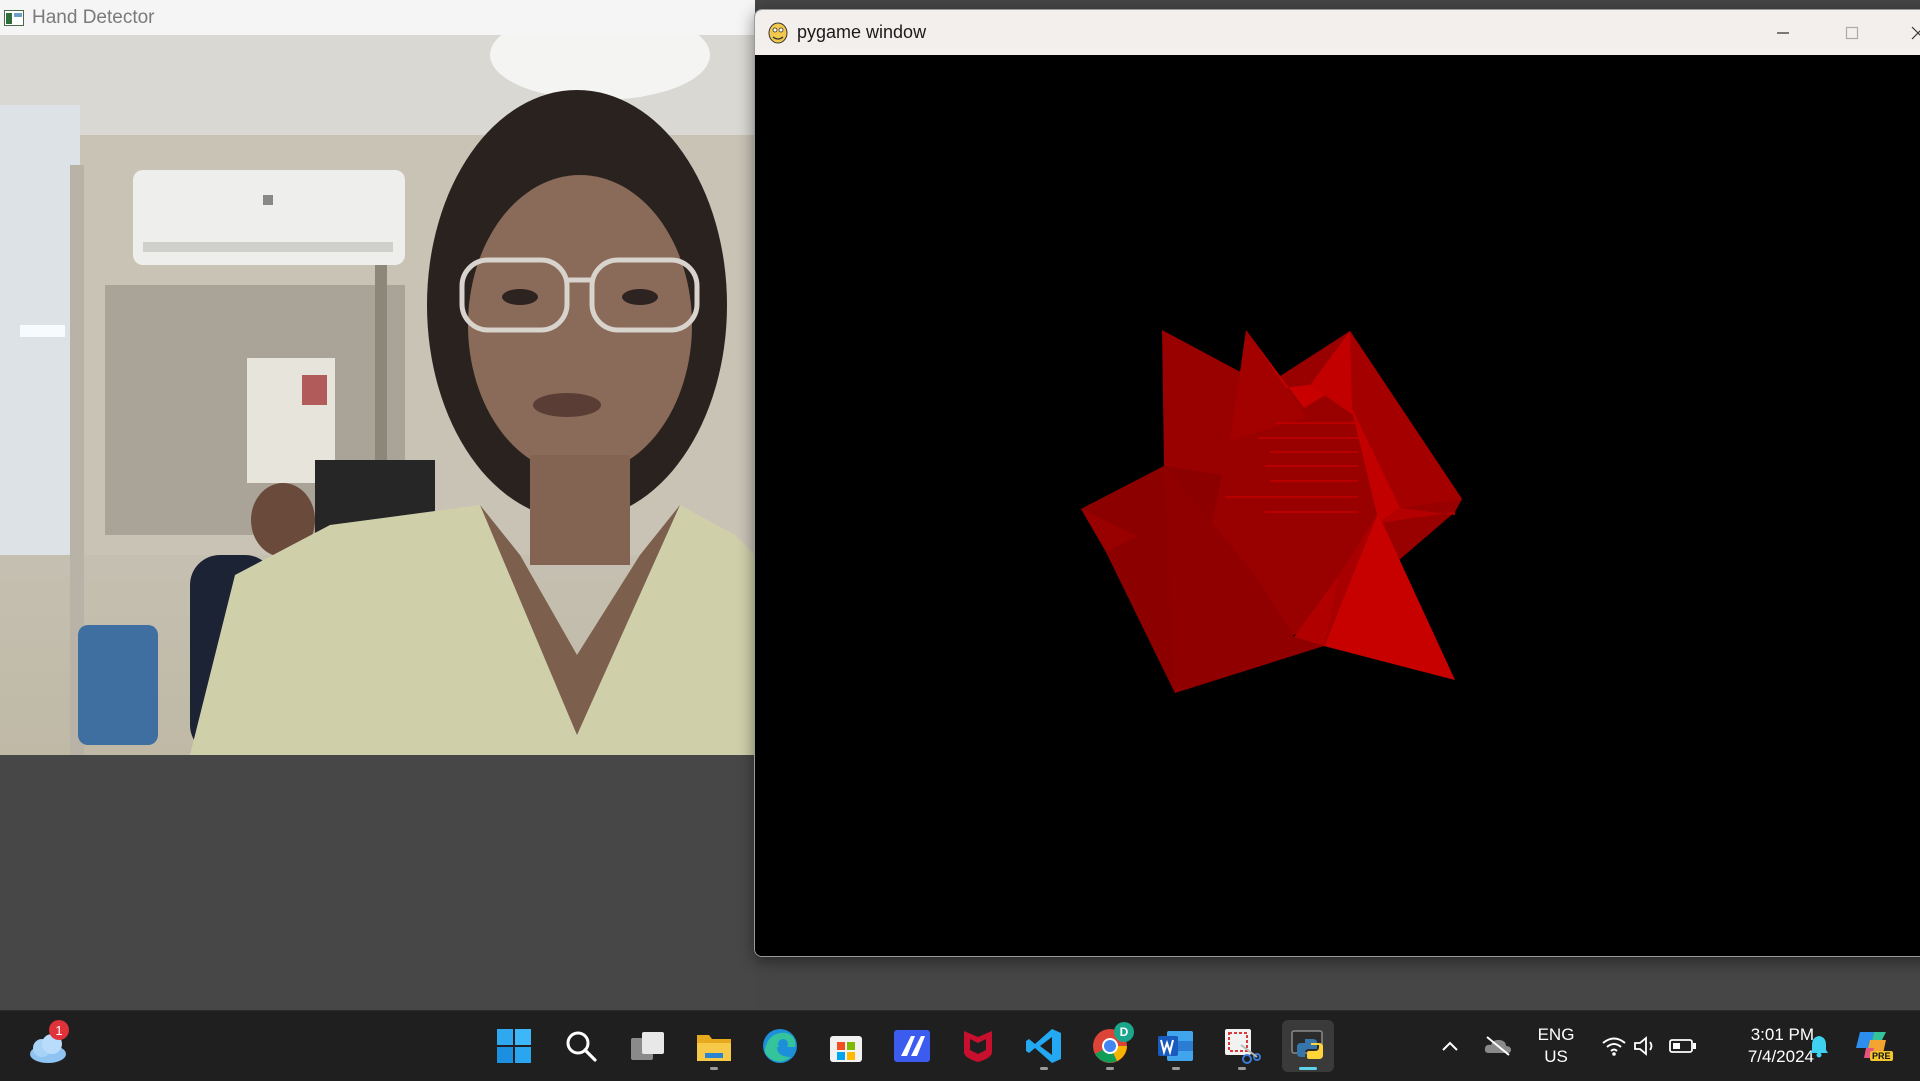 This screenshot has width=1920, height=1081. What do you see at coordinates (1907, 32) in the screenshot?
I see `close-button` at bounding box center [1907, 32].